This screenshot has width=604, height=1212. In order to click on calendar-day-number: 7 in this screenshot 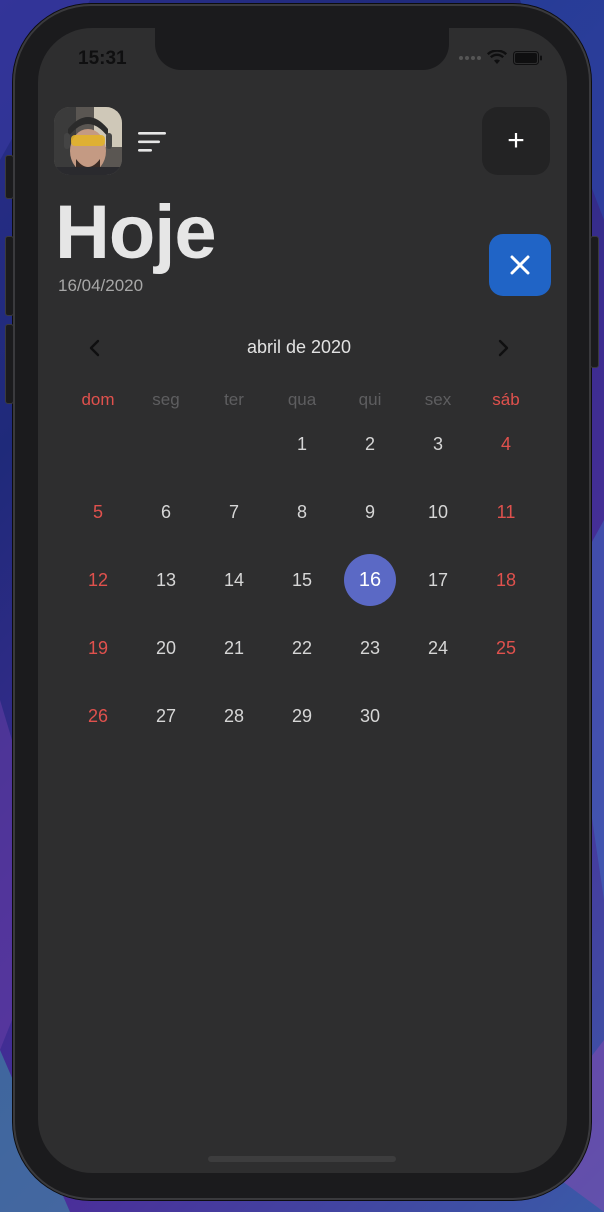, I will do `click(233, 511)`.